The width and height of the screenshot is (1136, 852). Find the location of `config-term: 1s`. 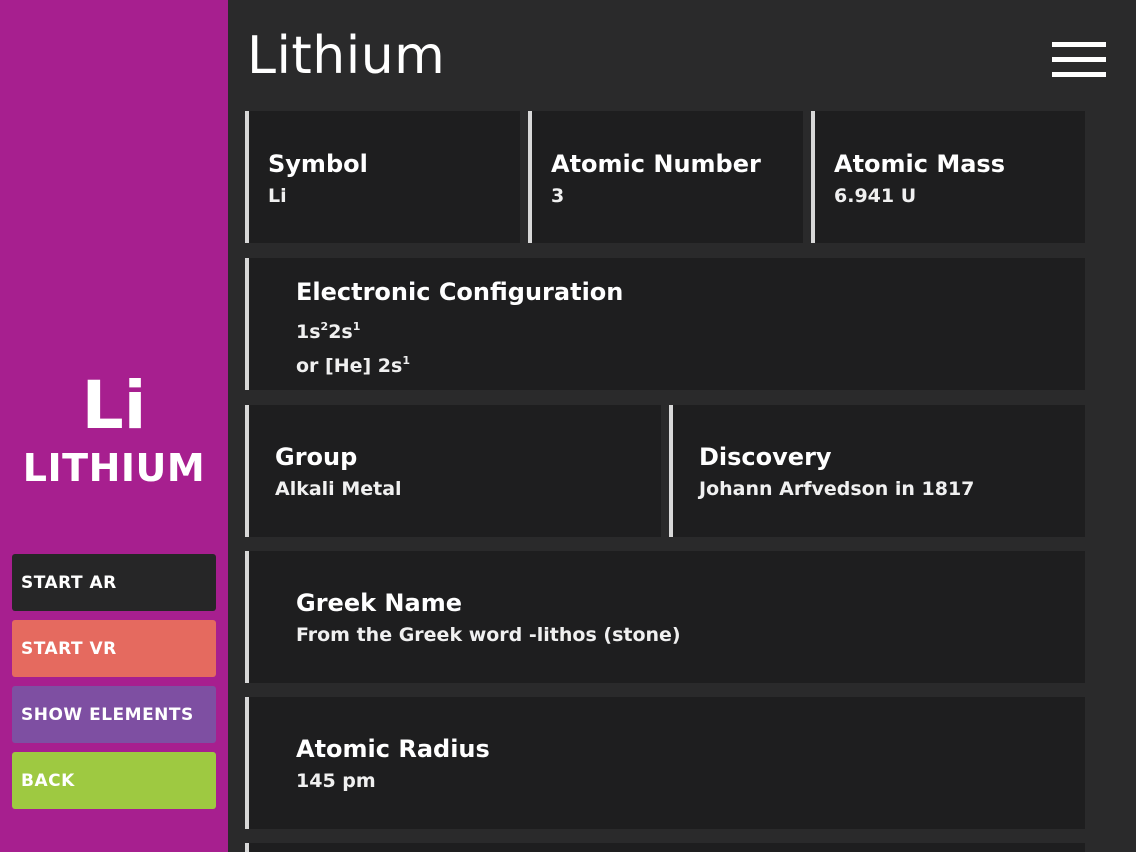

config-term: 1s is located at coordinates (308, 332).